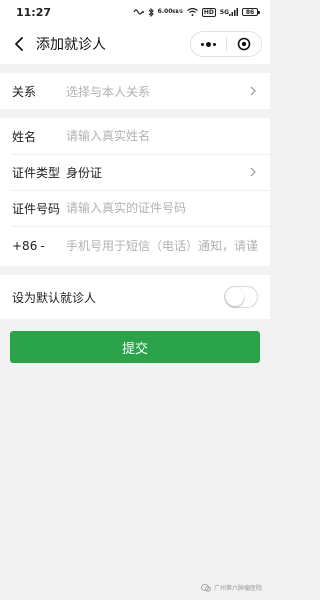  Describe the element at coordinates (135, 347) in the screenshot. I see `submit-button: 提交` at that location.